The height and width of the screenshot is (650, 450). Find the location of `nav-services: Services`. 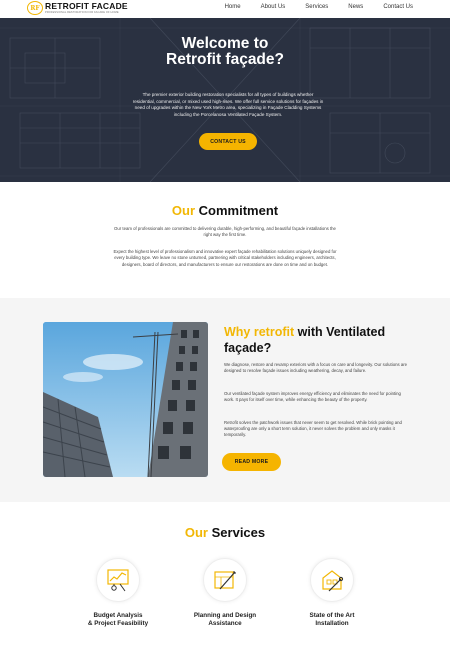

nav-services: Services is located at coordinates (316, 7).